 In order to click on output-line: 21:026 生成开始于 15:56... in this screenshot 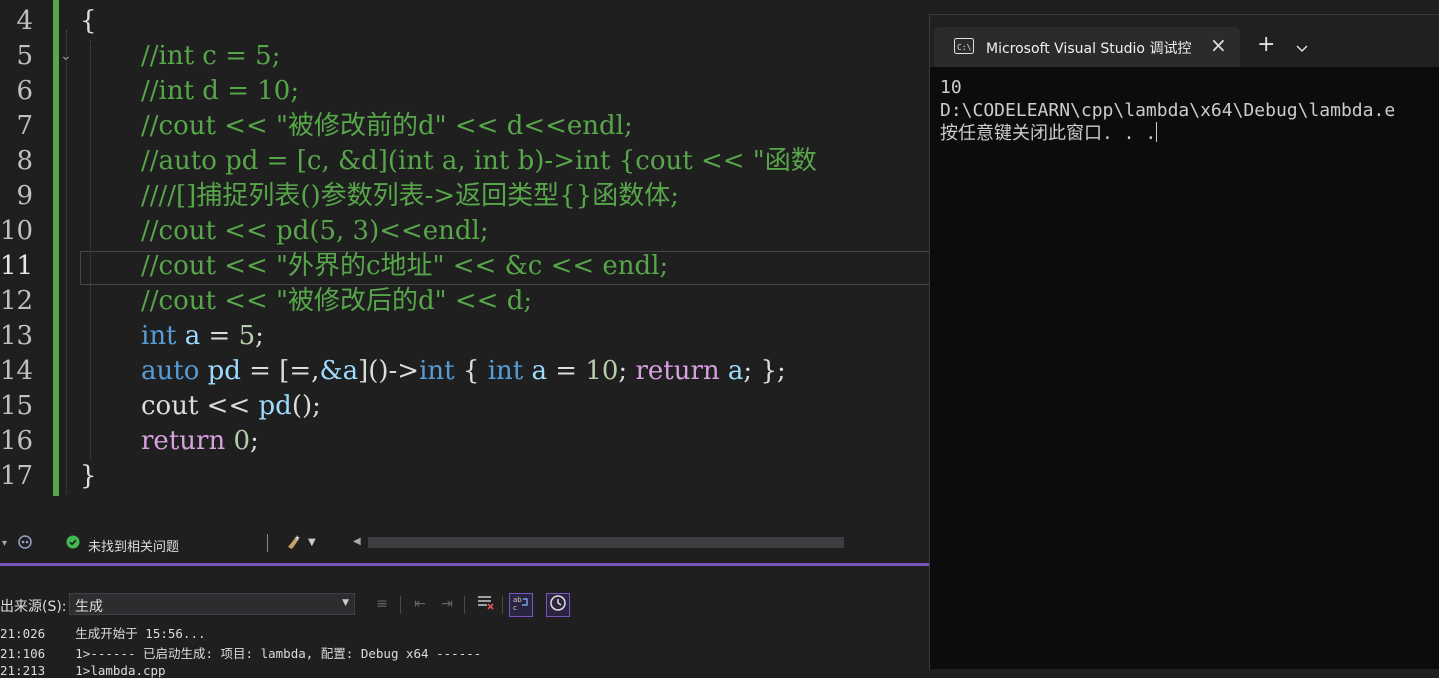, I will do `click(103, 632)`.